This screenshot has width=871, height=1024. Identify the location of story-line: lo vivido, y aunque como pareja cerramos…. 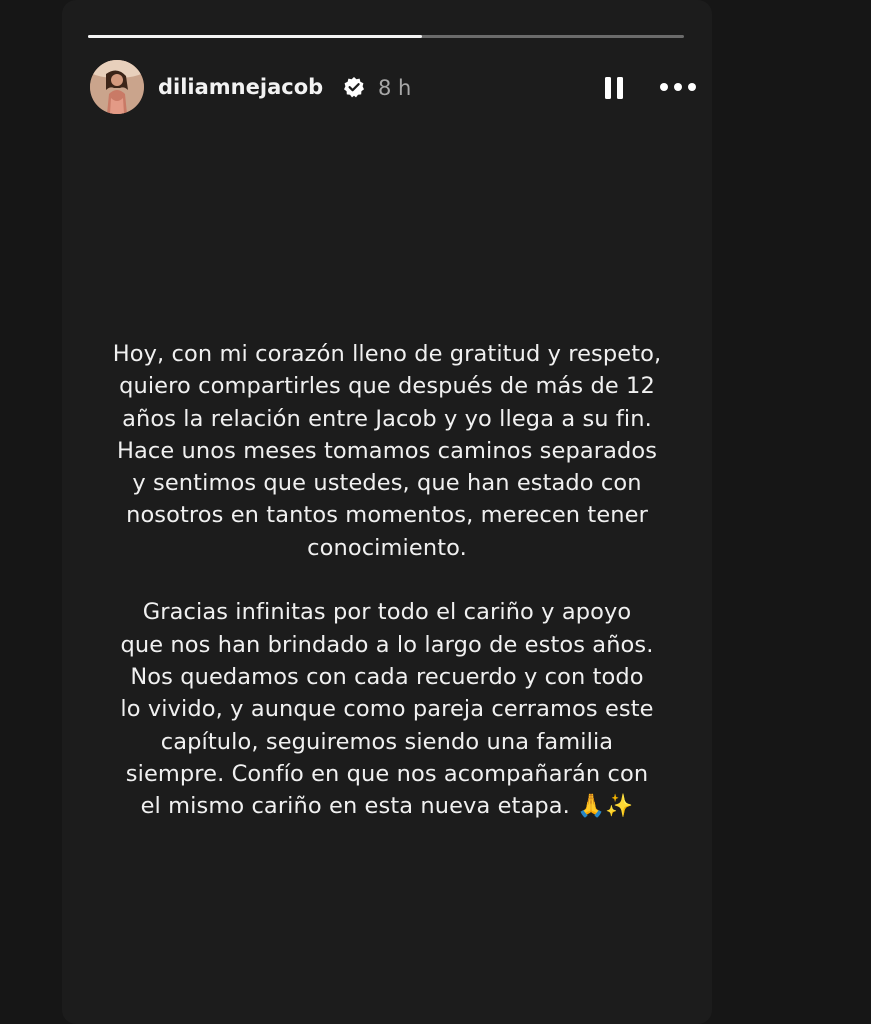
(387, 709).